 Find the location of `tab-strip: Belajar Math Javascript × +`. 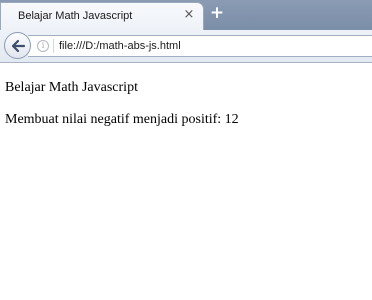

tab-strip: Belajar Math Javascript × + is located at coordinates (186, 15).